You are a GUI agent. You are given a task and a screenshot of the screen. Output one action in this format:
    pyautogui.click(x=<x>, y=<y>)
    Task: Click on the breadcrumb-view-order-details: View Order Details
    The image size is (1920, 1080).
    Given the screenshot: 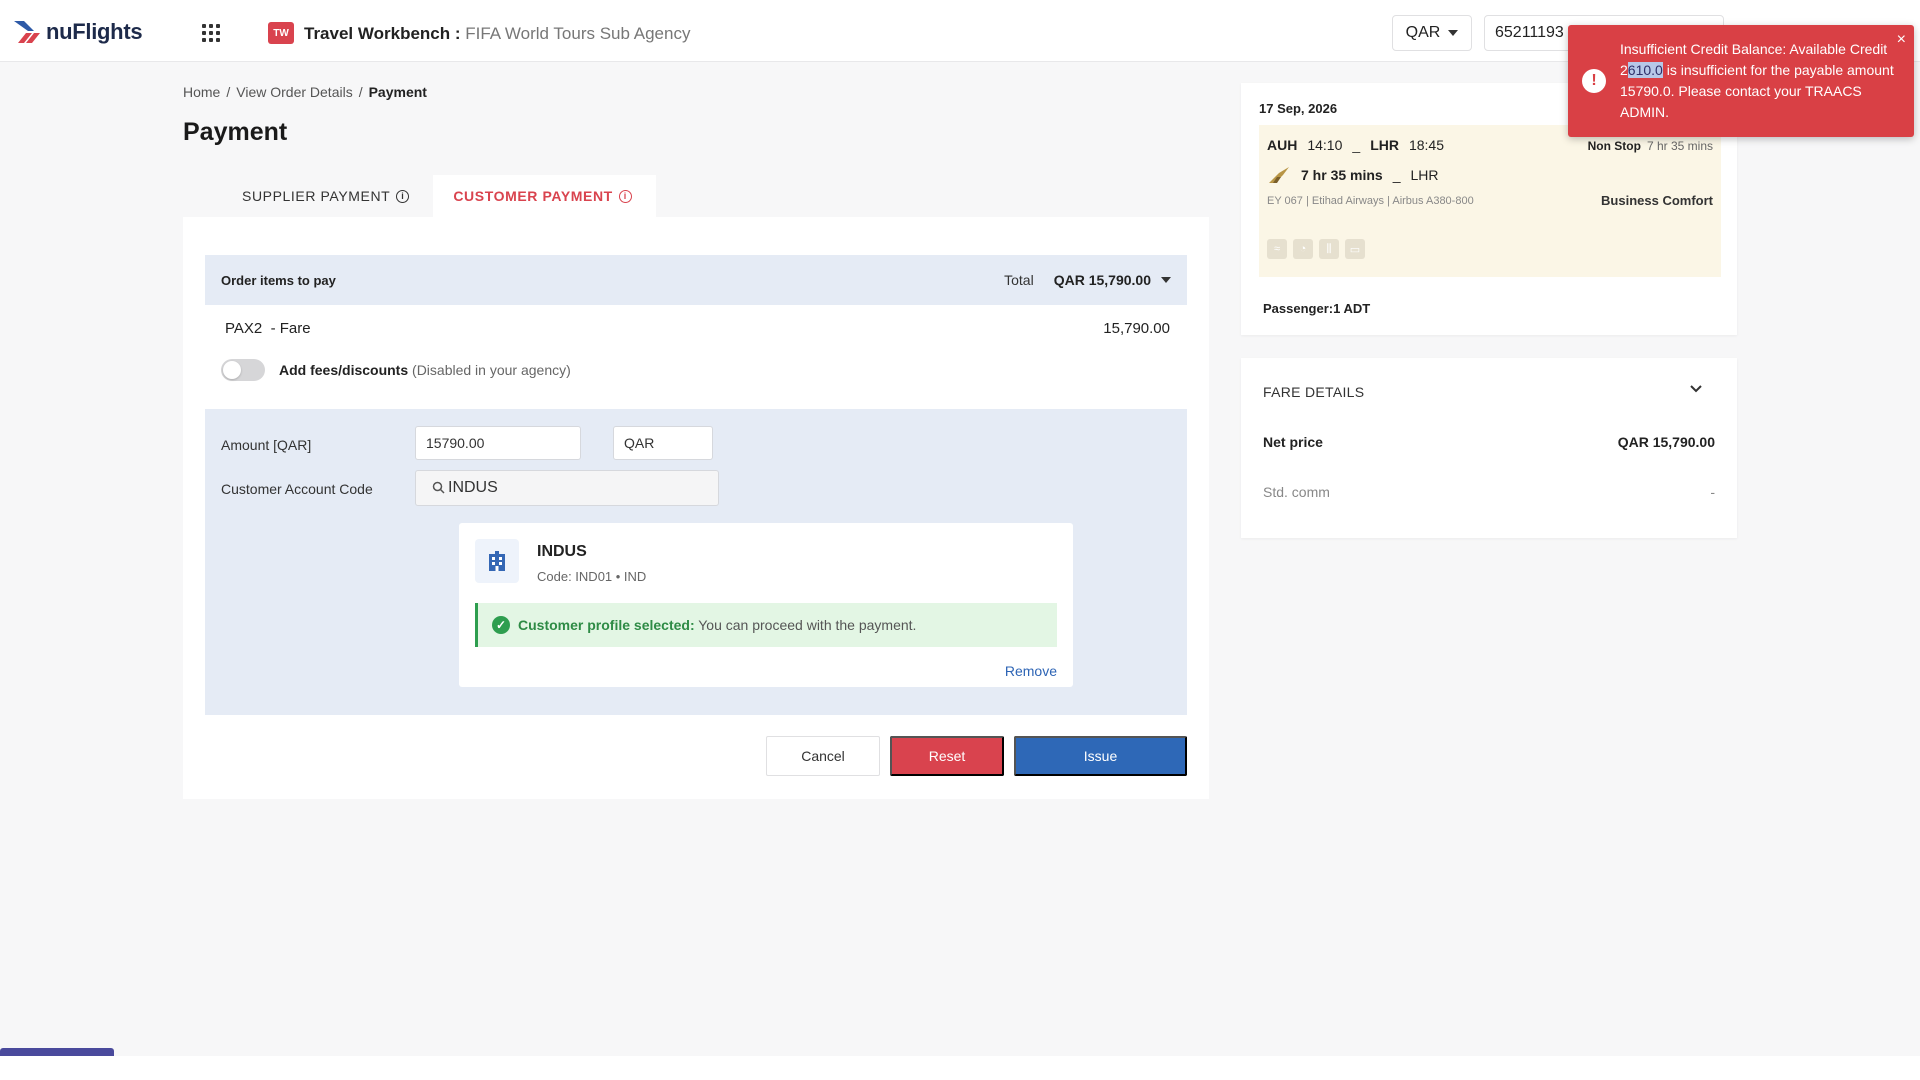 What is the action you would take?
    pyautogui.click(x=294, y=92)
    